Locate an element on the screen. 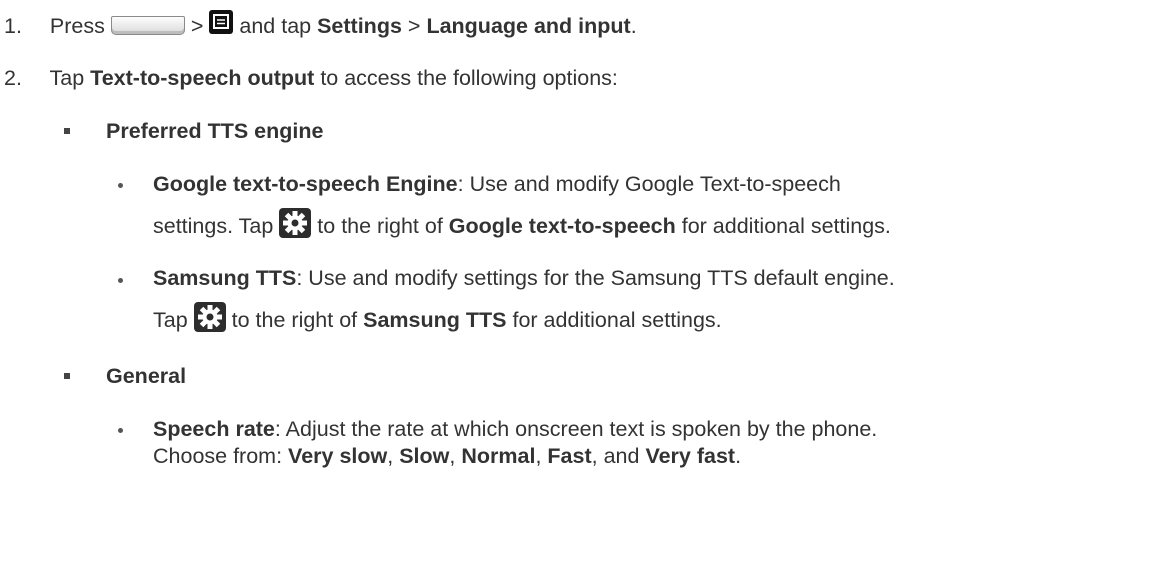 This screenshot has height=586, width=1171. home-key-icon is located at coordinates (147, 25).